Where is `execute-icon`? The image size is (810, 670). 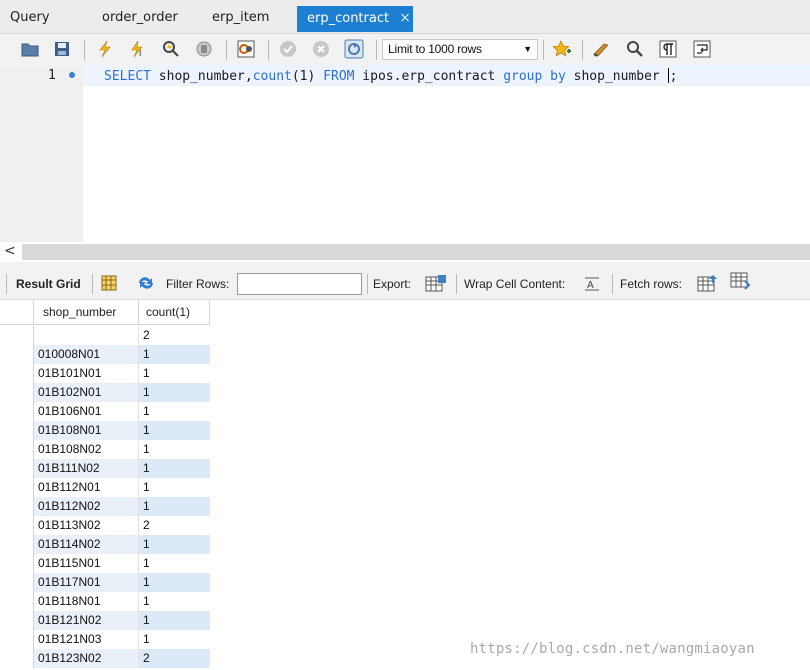 execute-icon is located at coordinates (105, 49).